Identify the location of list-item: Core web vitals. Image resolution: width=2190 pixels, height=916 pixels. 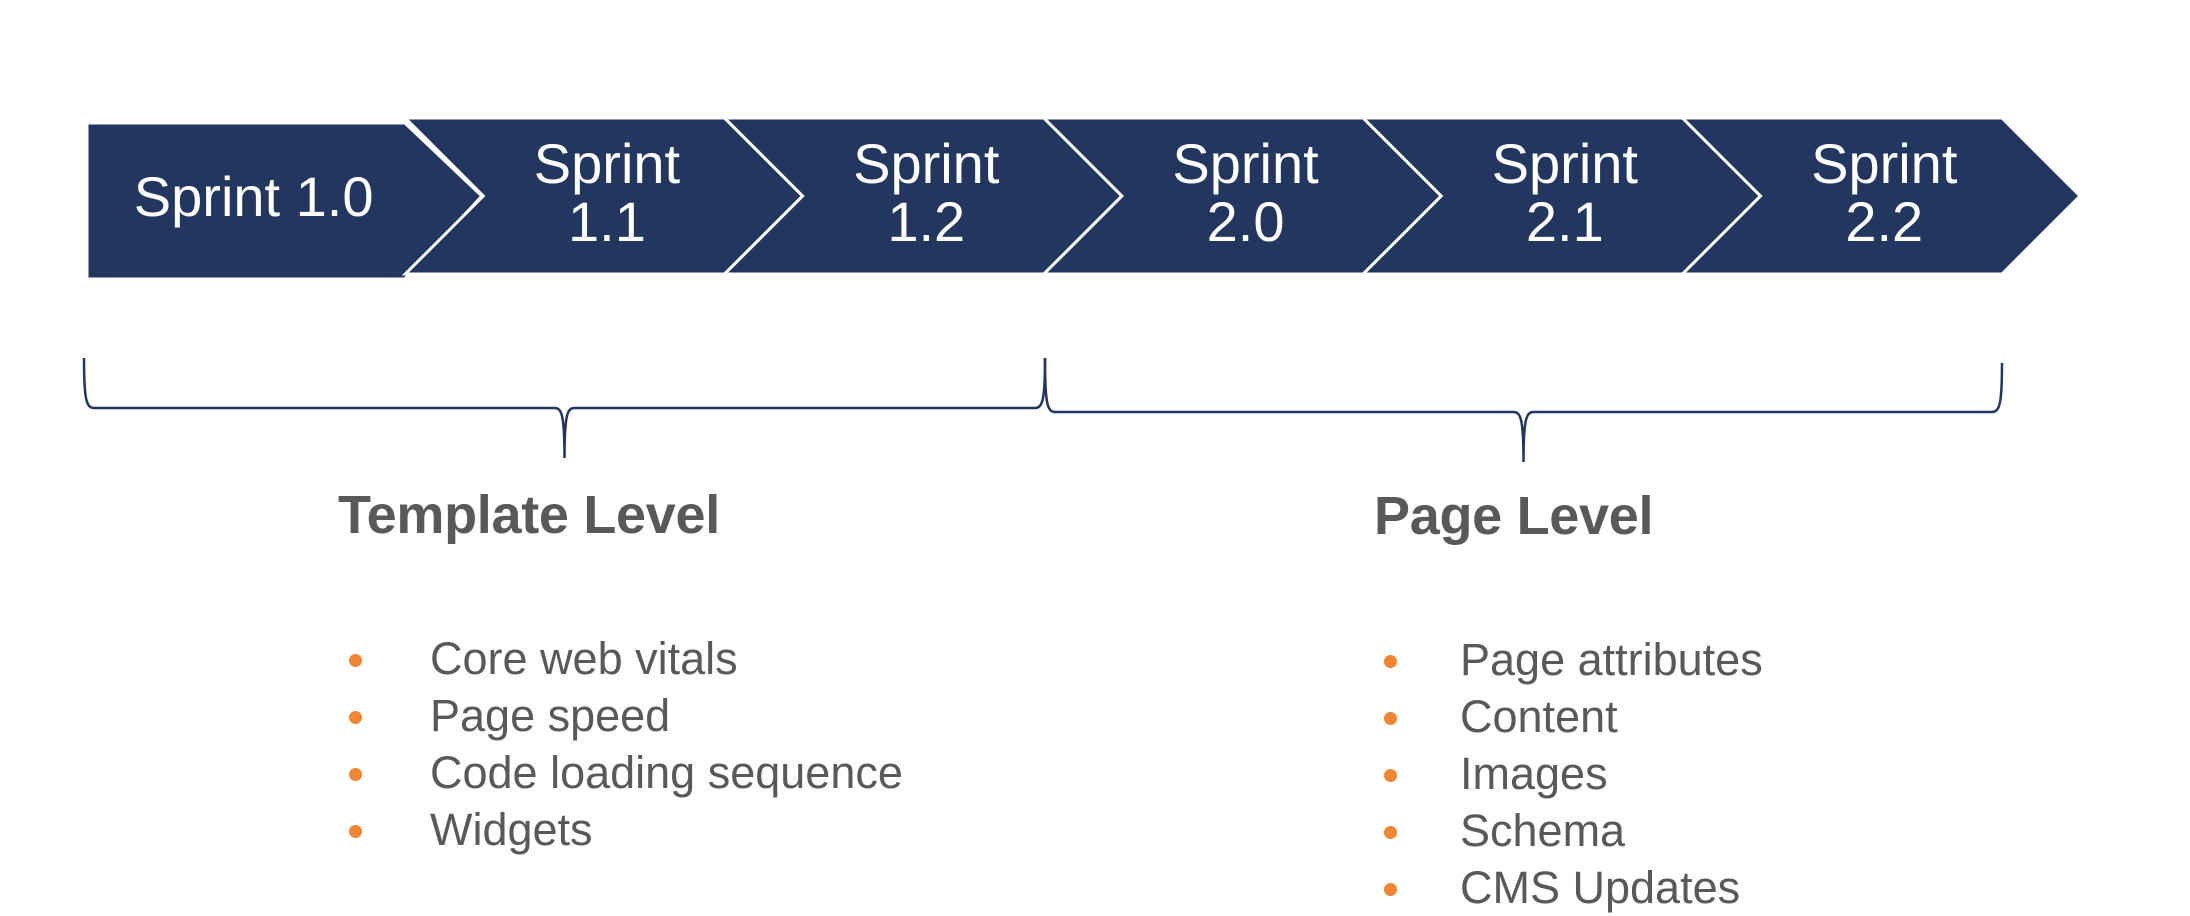
(538, 658).